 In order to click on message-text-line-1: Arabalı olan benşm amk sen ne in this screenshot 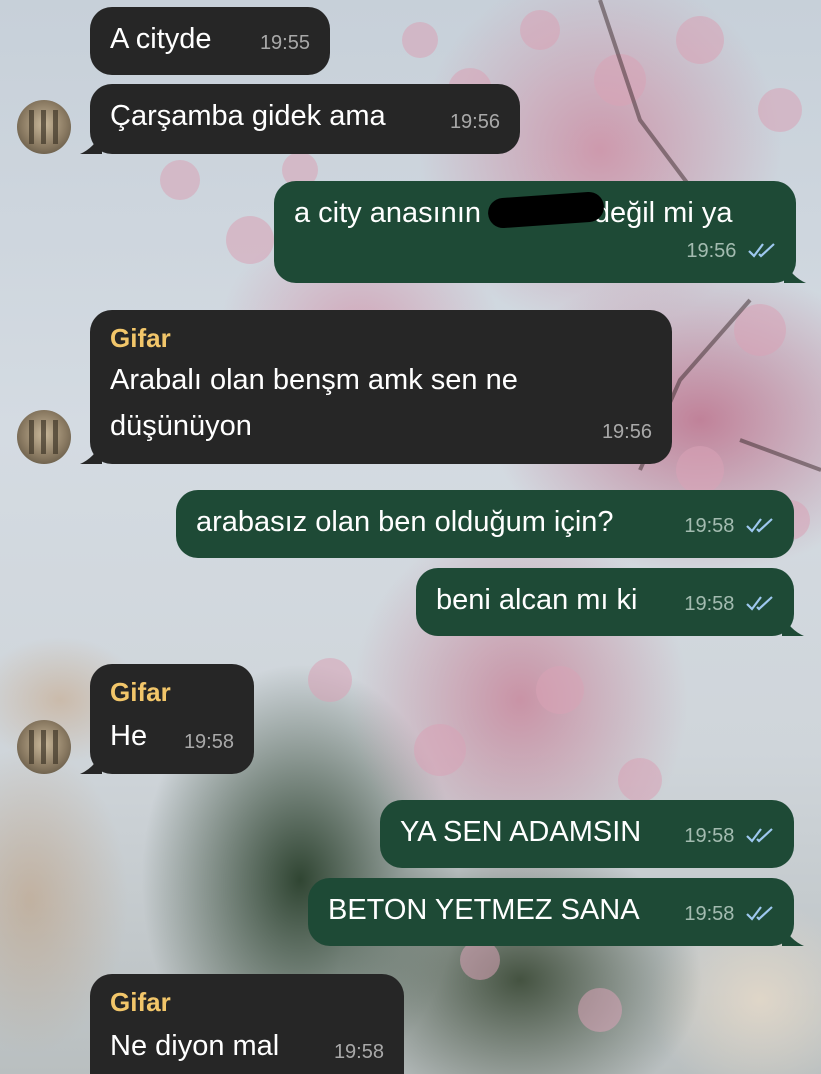, I will do `click(314, 380)`.